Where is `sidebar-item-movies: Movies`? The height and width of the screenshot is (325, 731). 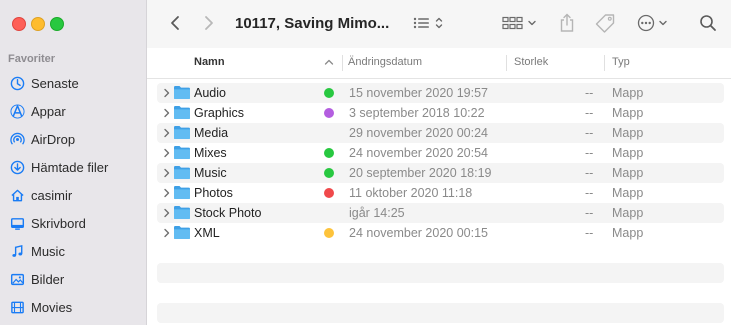
sidebar-item-movies: Movies is located at coordinates (76, 307).